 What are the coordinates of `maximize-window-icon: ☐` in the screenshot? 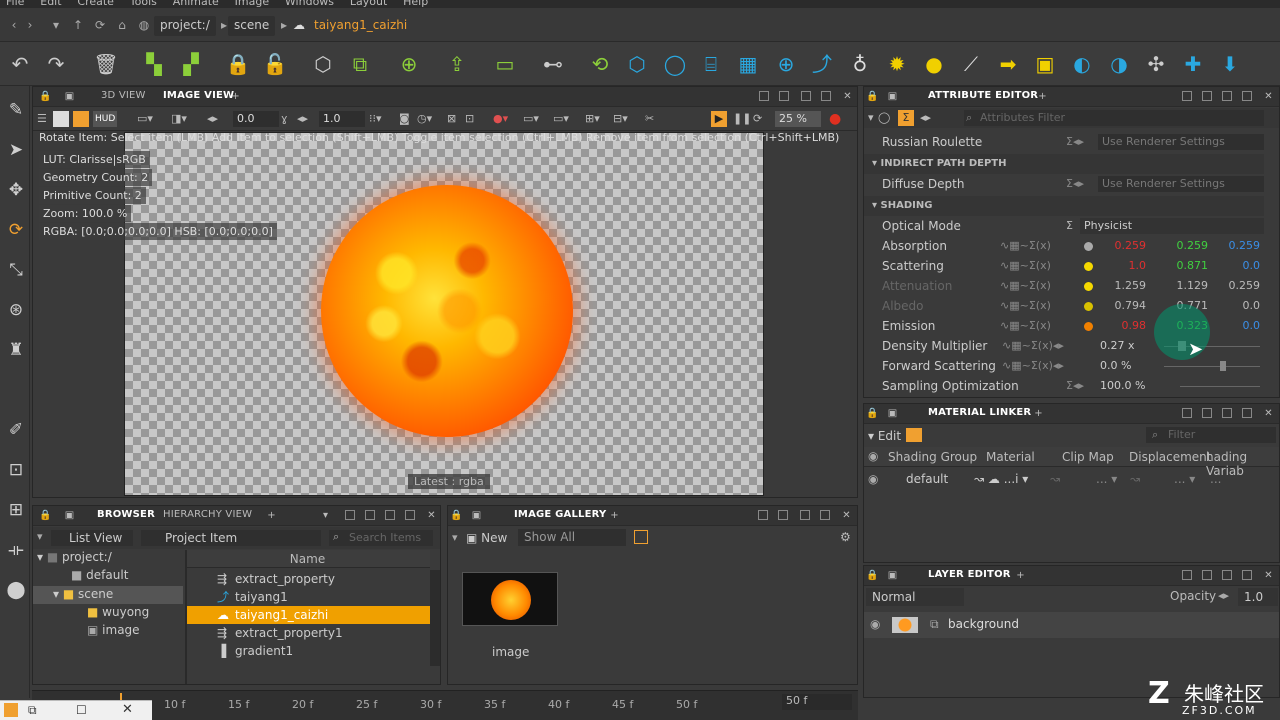 It's located at (81, 710).